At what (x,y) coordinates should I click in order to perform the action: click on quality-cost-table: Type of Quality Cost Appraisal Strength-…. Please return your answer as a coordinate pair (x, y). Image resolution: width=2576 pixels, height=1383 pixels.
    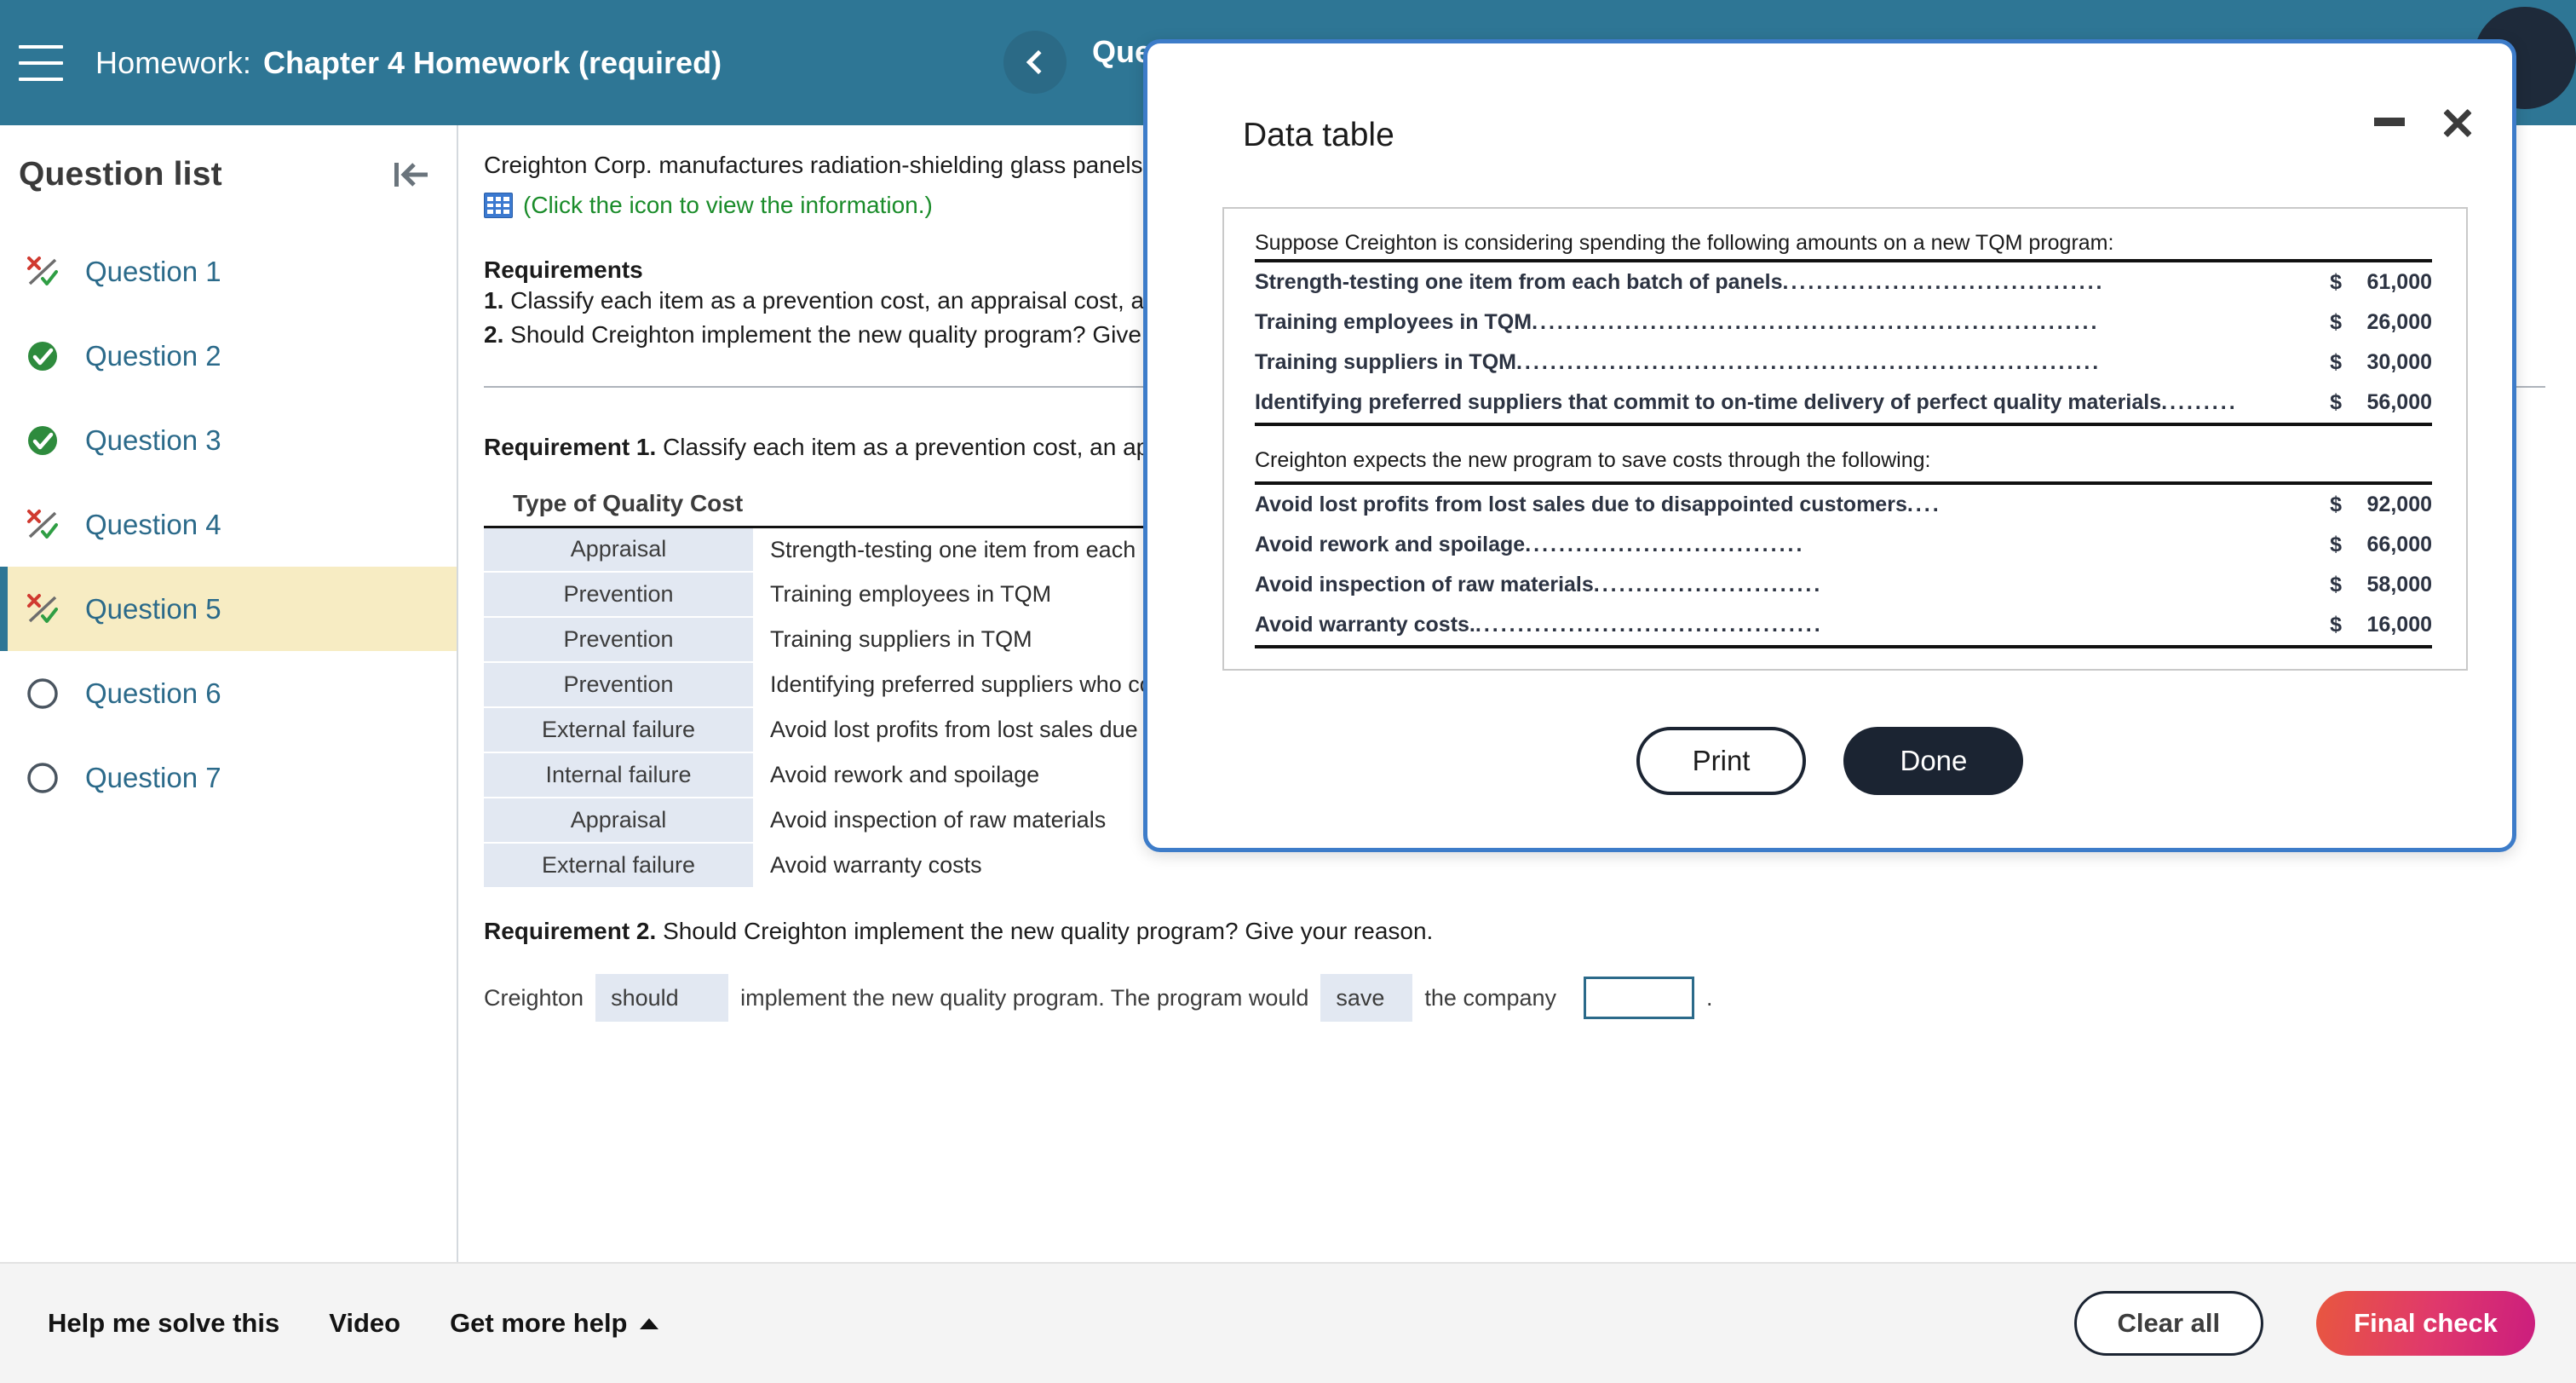
    Looking at the image, I should click on (838, 687).